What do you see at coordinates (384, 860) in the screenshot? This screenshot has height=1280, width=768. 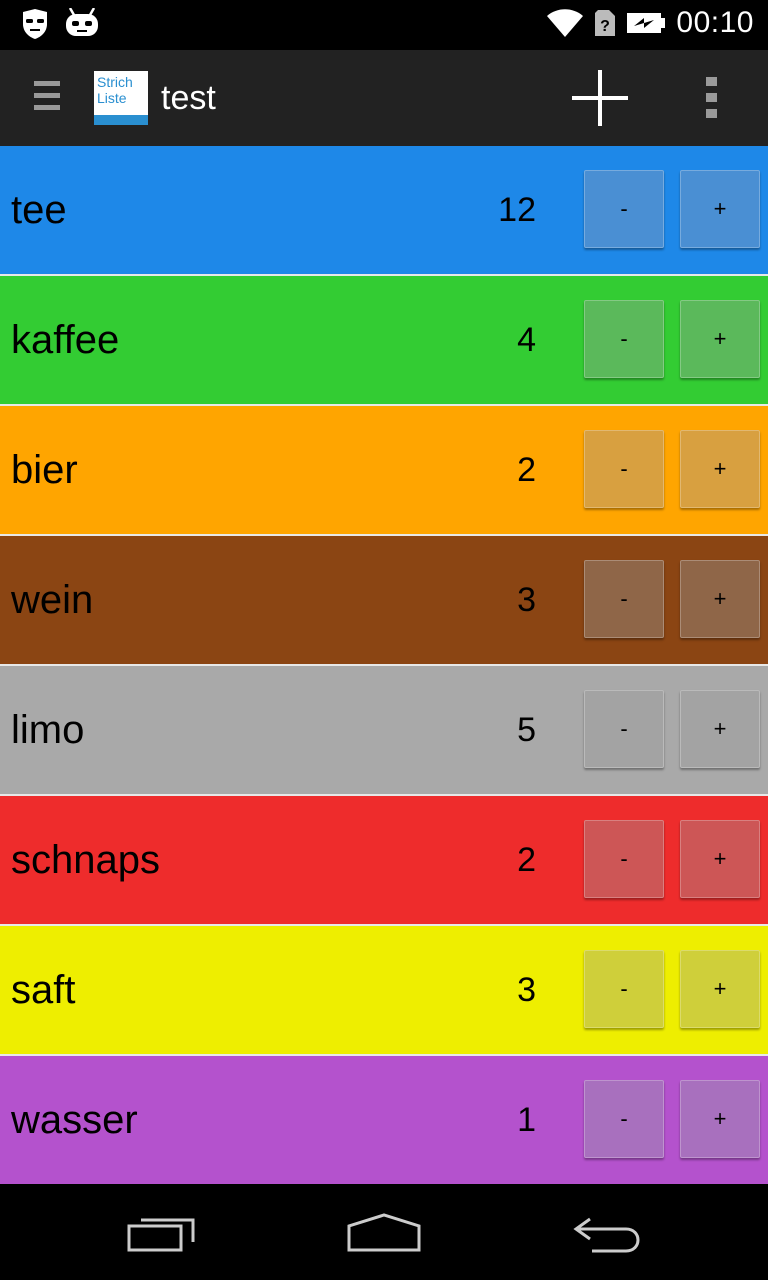 I see `counter-row-schnaps: schnaps 2 - +` at bounding box center [384, 860].